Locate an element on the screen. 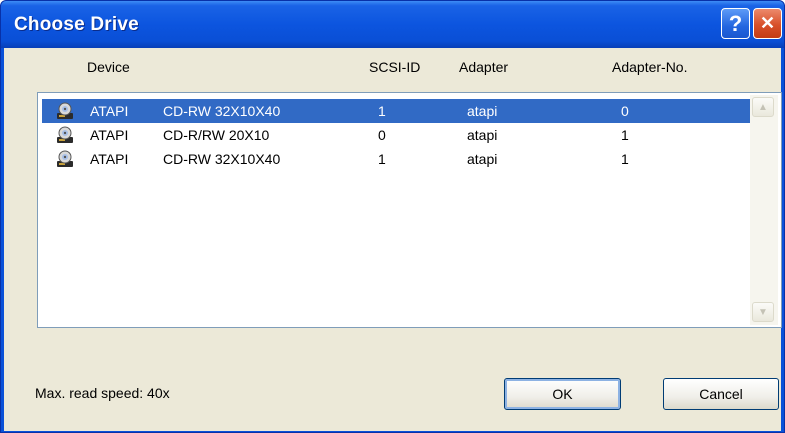  drive-row: ATAPI CD-R/RW 20X10 0 atapi 1 is located at coordinates (398, 135).